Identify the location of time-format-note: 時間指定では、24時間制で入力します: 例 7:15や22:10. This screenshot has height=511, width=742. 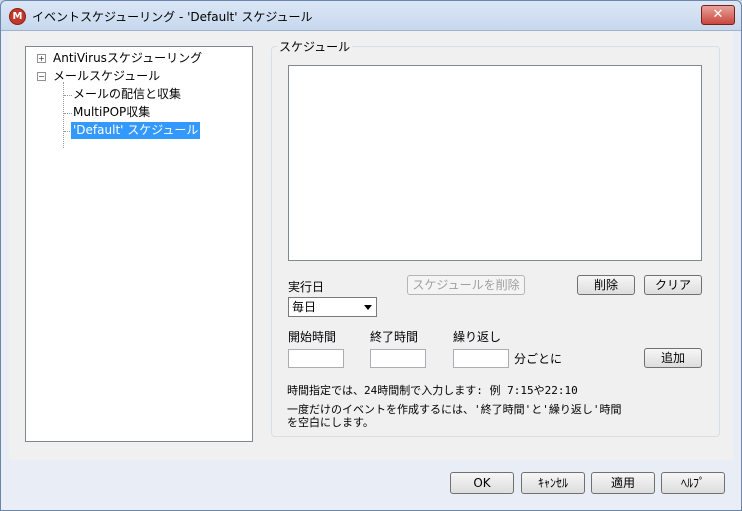
(432, 390).